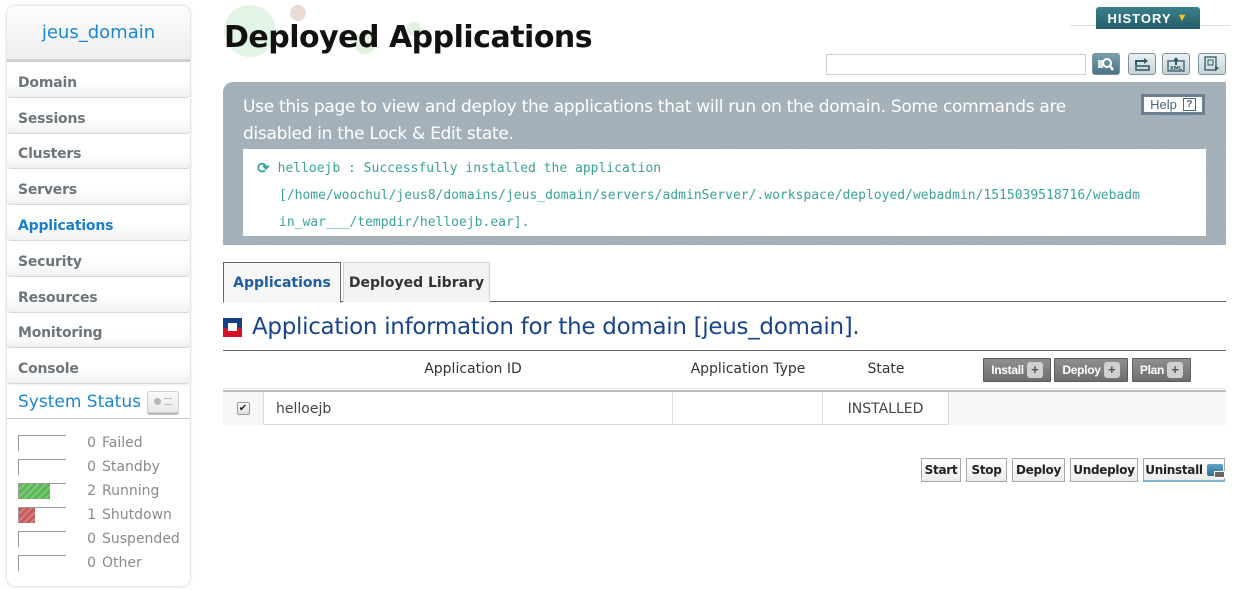 Image resolution: width=1235 pixels, height=590 pixels. Describe the element at coordinates (47, 82) in the screenshot. I see `sidebar-item-label: Domain` at that location.